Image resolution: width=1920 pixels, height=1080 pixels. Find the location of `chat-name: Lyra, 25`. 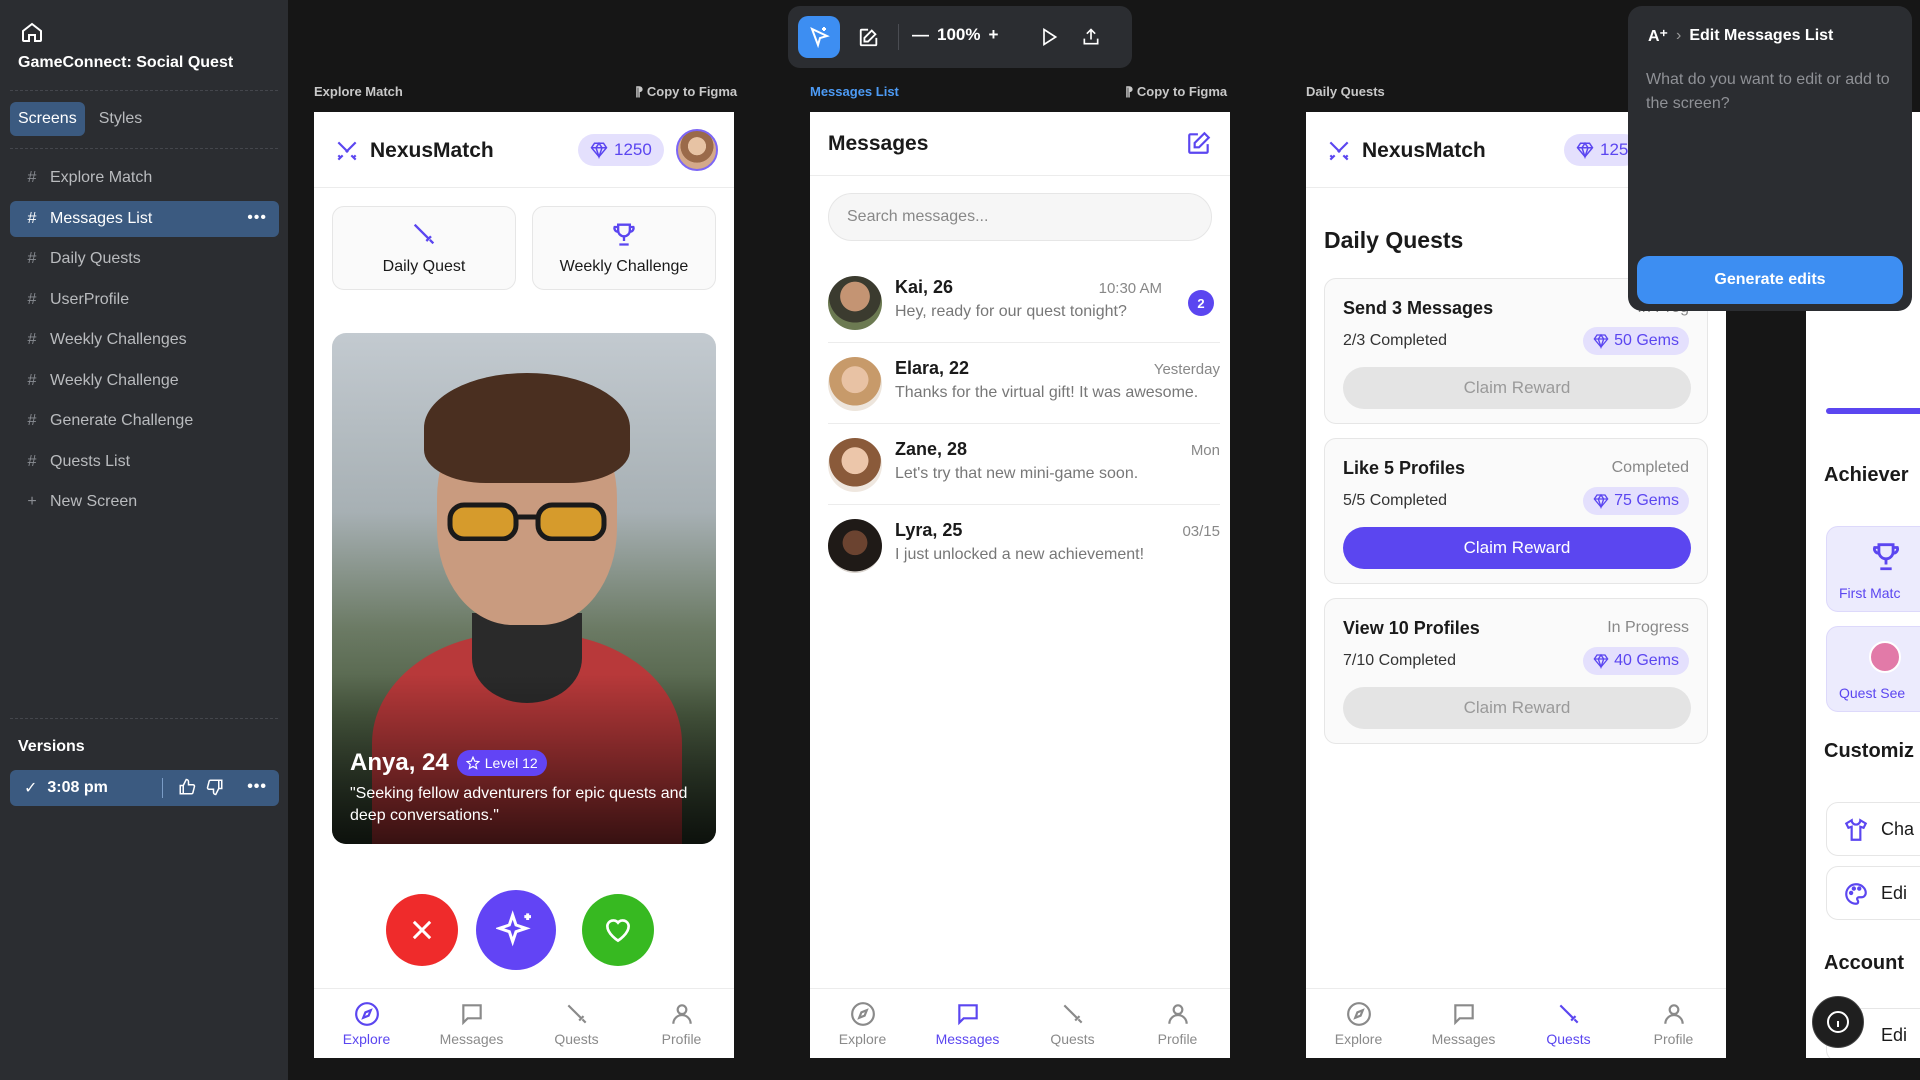

chat-name: Lyra, 25 is located at coordinates (929, 530).